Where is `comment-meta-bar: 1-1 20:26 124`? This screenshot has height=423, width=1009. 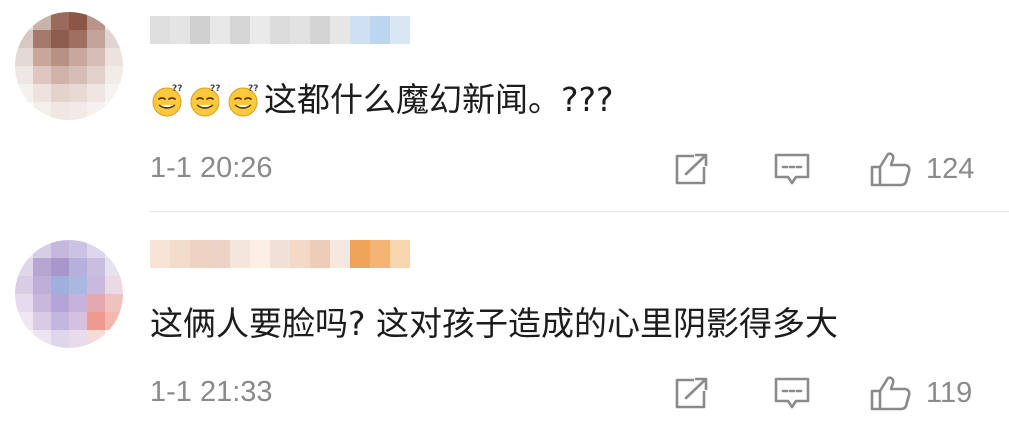 comment-meta-bar: 1-1 20:26 124 is located at coordinates (504, 168).